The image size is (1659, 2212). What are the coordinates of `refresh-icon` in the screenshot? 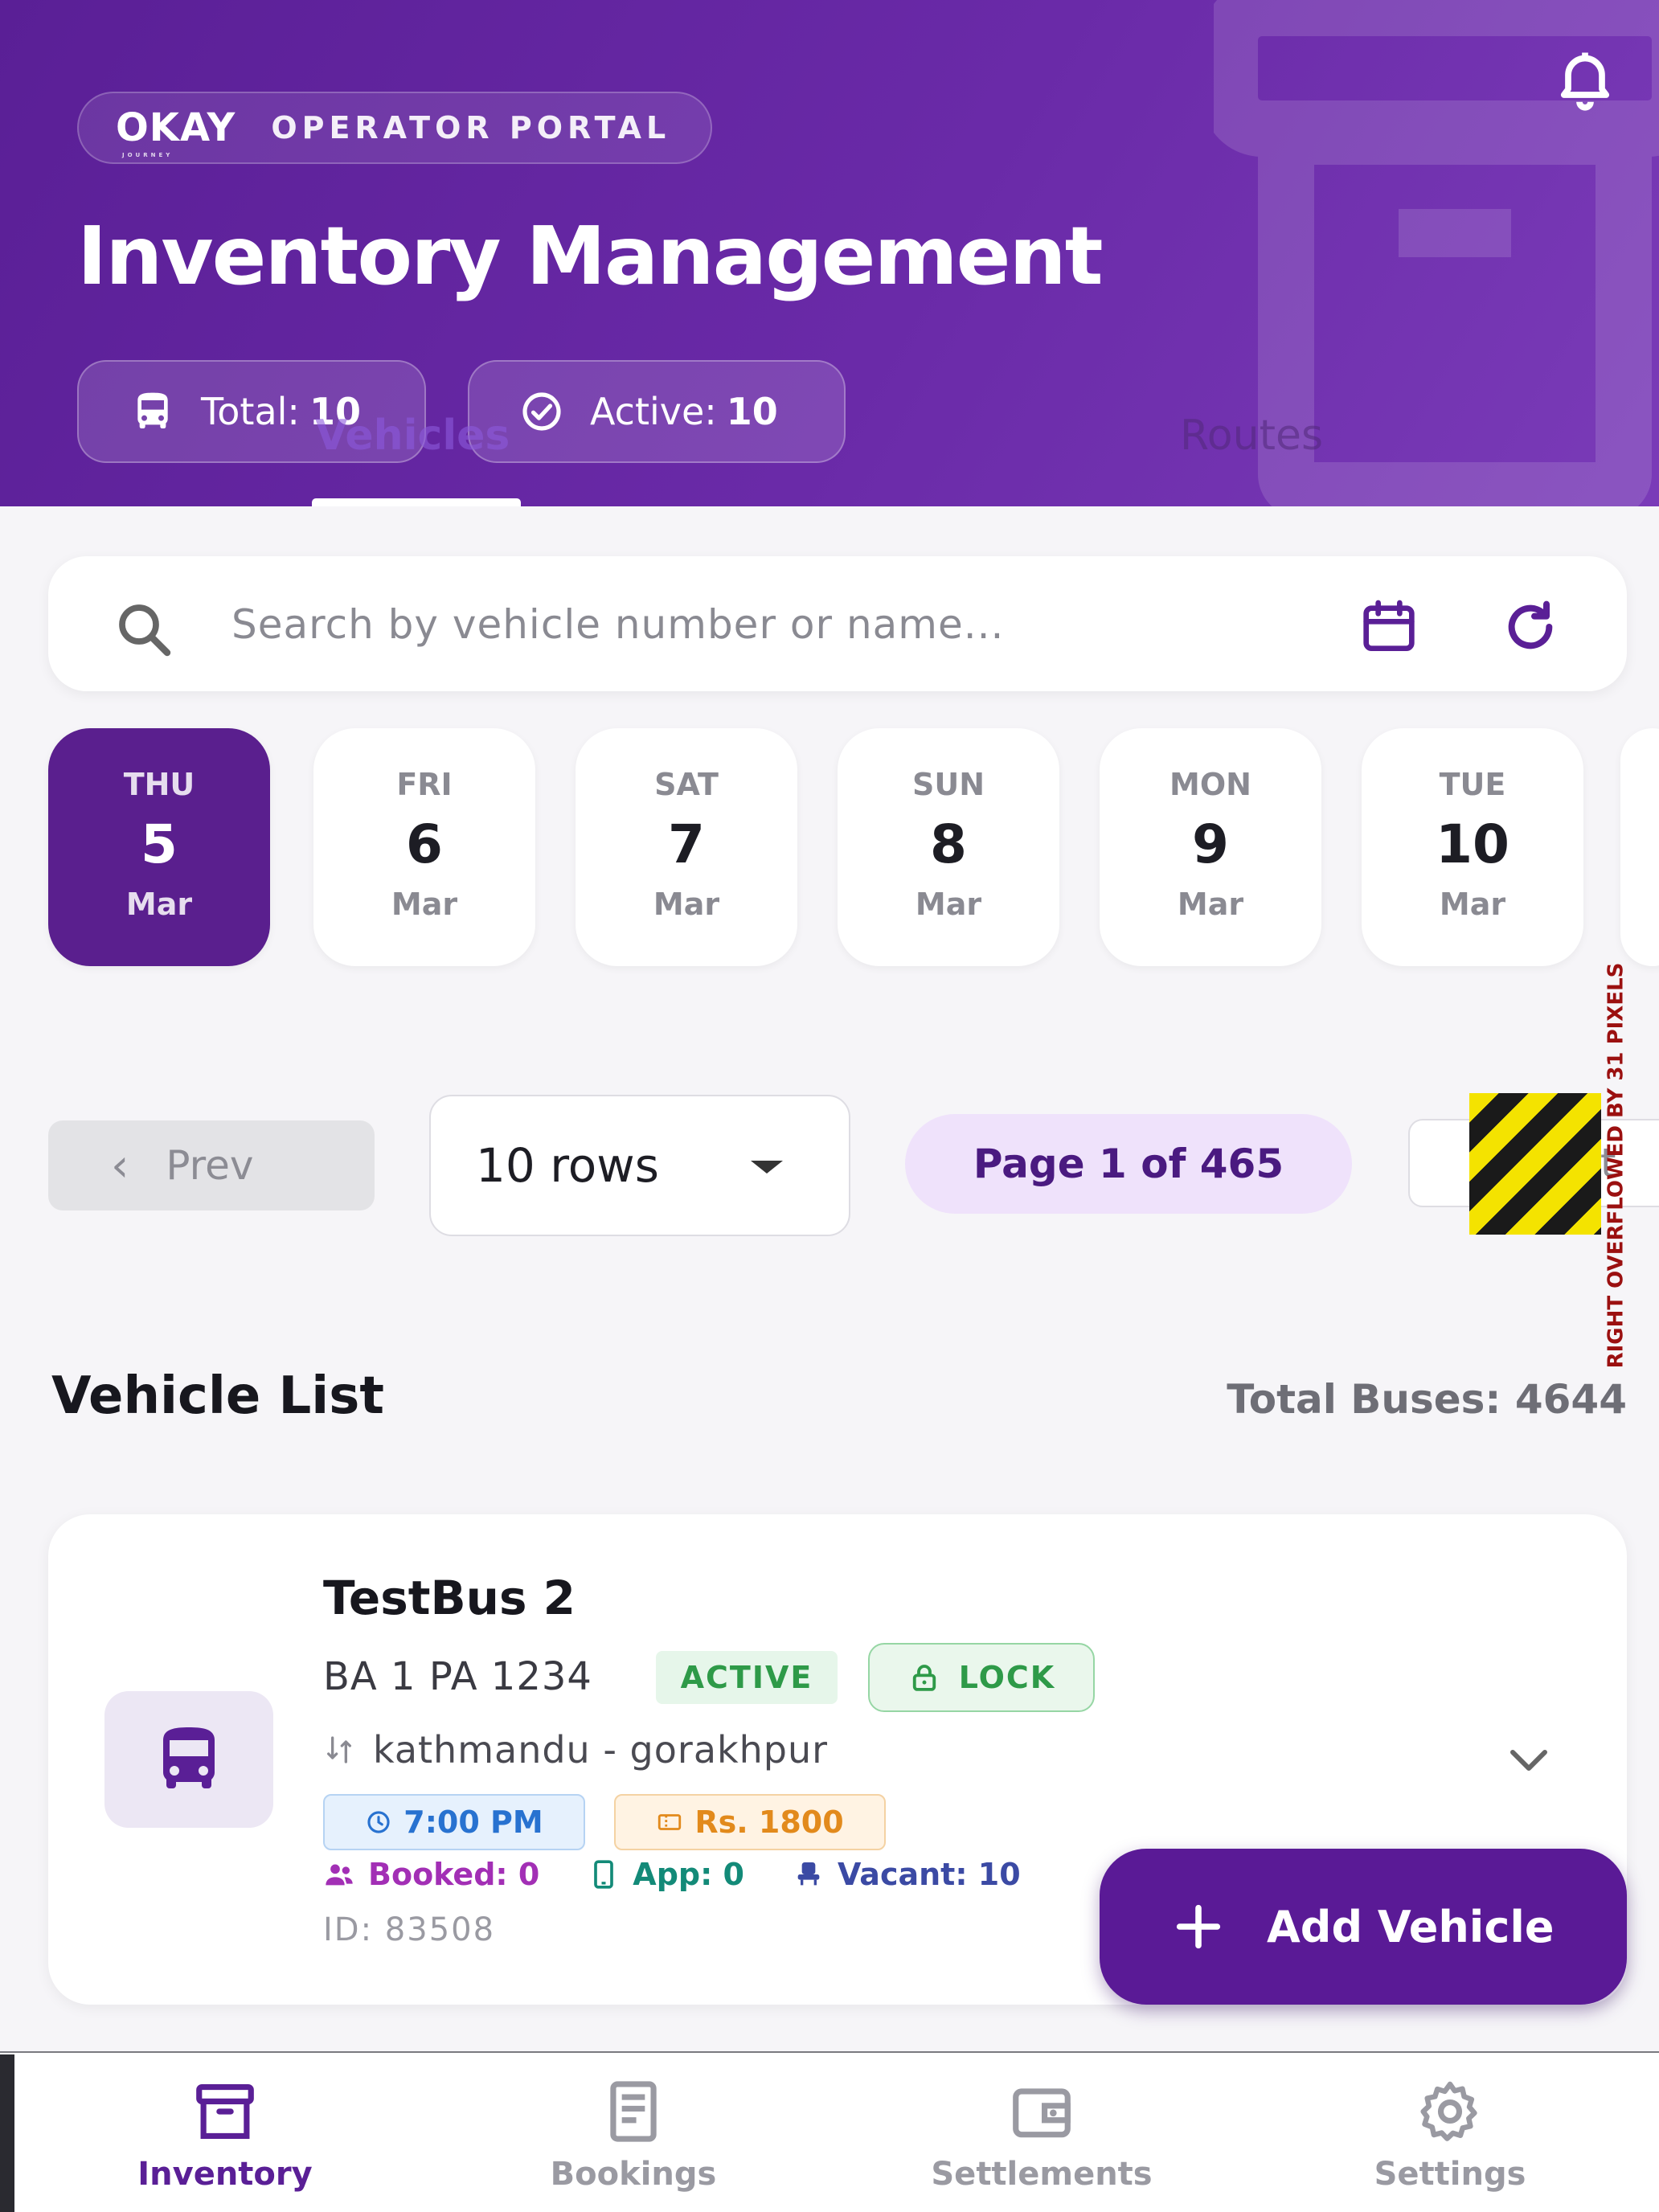 It's located at (1530, 627).